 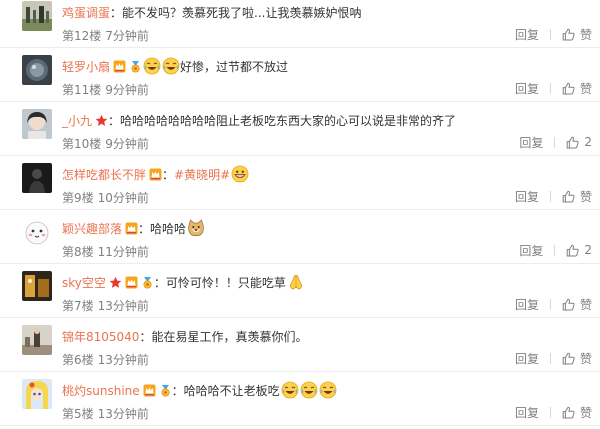 What do you see at coordinates (92, 228) in the screenshot?
I see `username-link: 颖兴趣部落` at bounding box center [92, 228].